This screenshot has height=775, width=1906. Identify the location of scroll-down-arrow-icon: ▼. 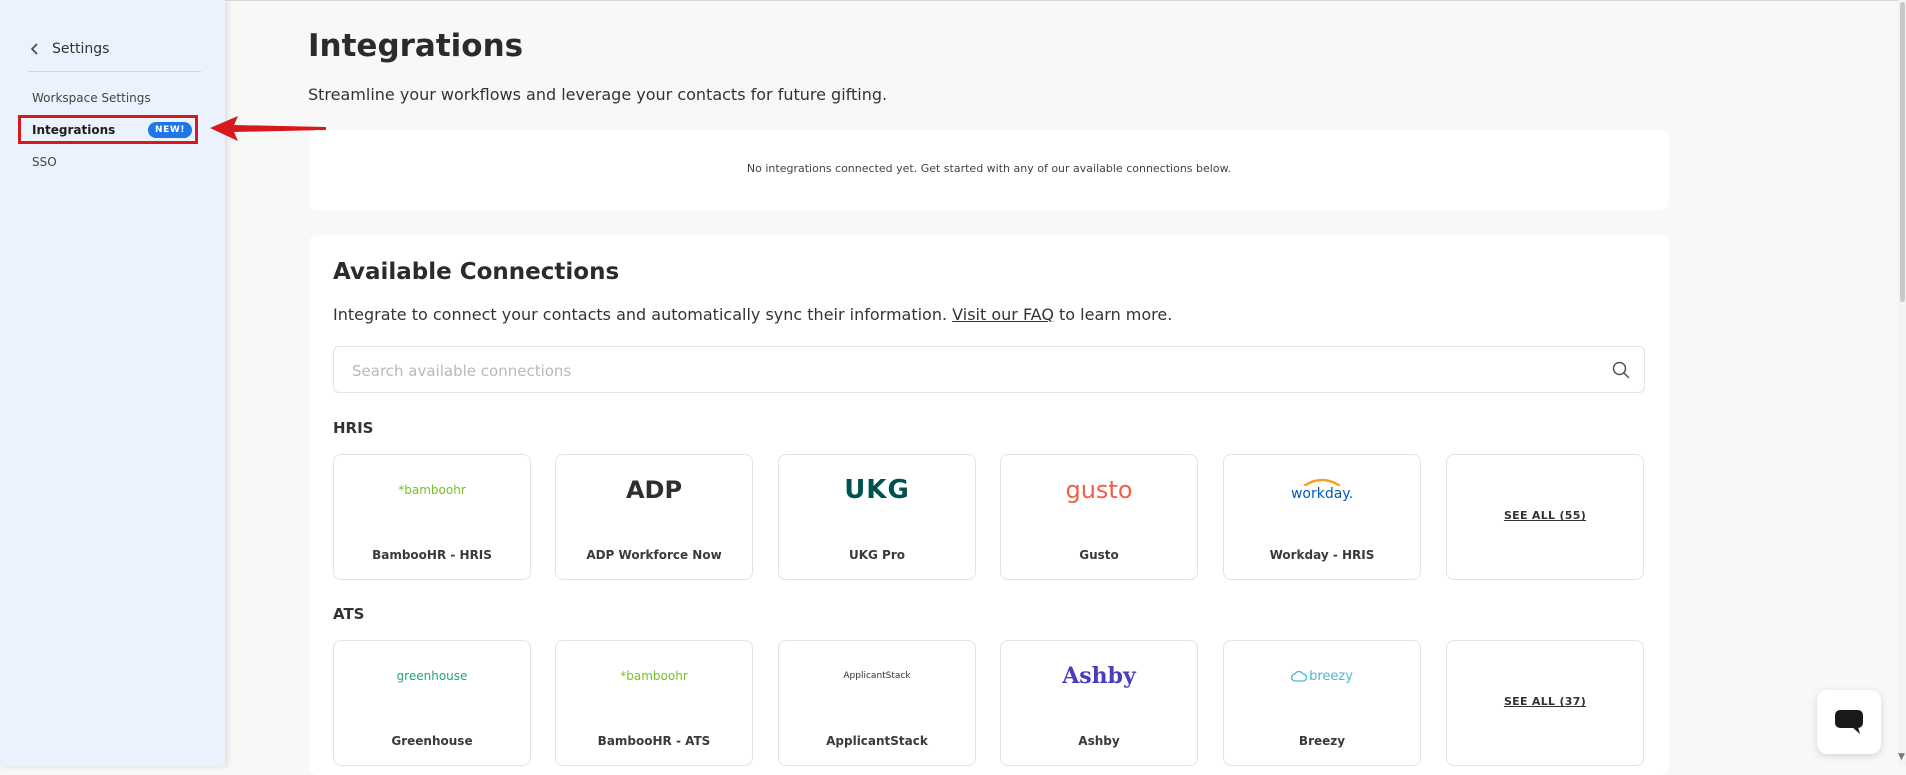
(1901, 757).